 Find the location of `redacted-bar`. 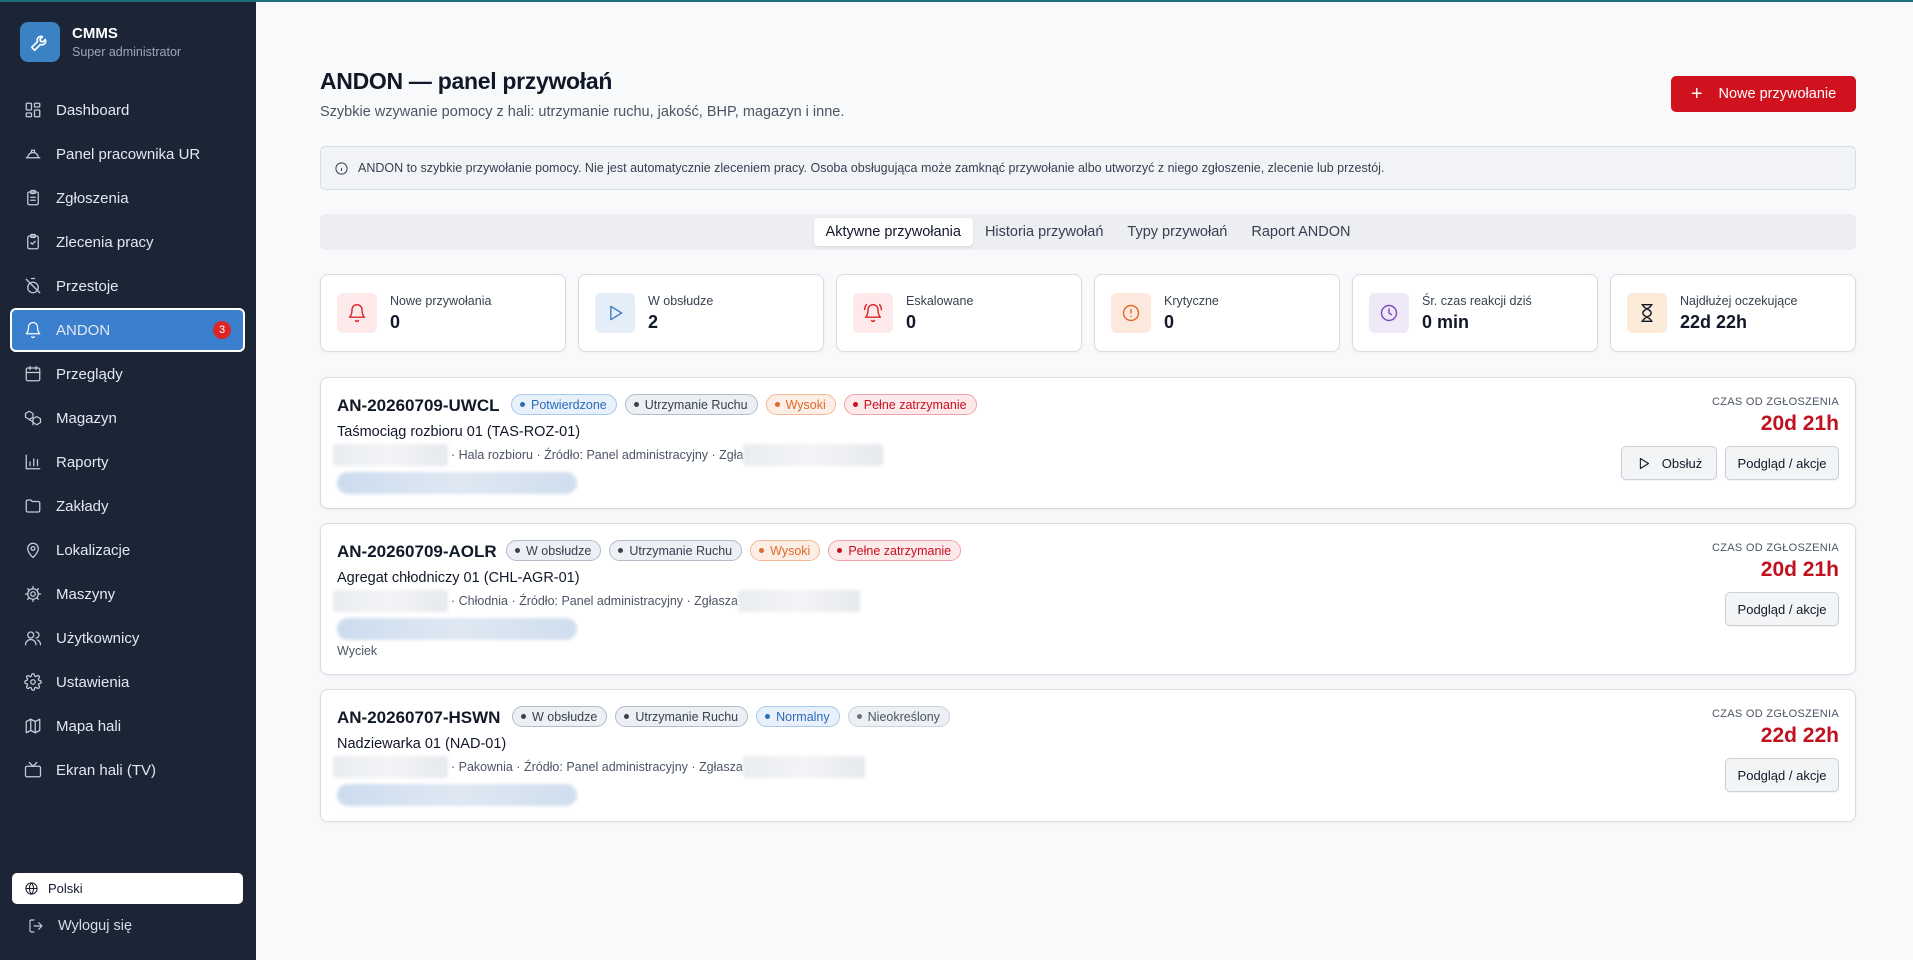

redacted-bar is located at coordinates (457, 629).